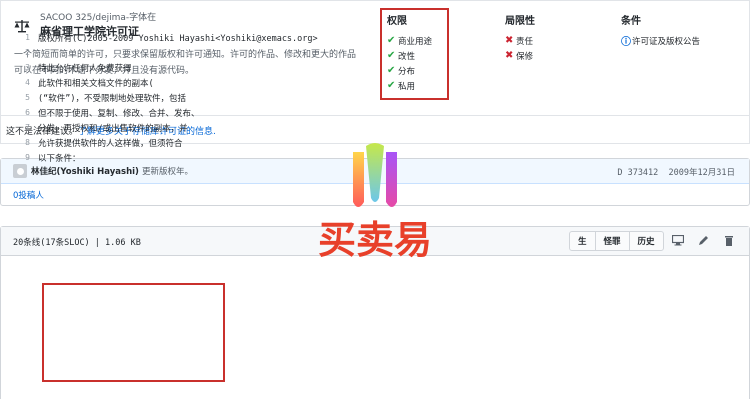  I want to click on code-line: 7 分发、再授权和/或出售软件的副本，并, so click(374, 127).